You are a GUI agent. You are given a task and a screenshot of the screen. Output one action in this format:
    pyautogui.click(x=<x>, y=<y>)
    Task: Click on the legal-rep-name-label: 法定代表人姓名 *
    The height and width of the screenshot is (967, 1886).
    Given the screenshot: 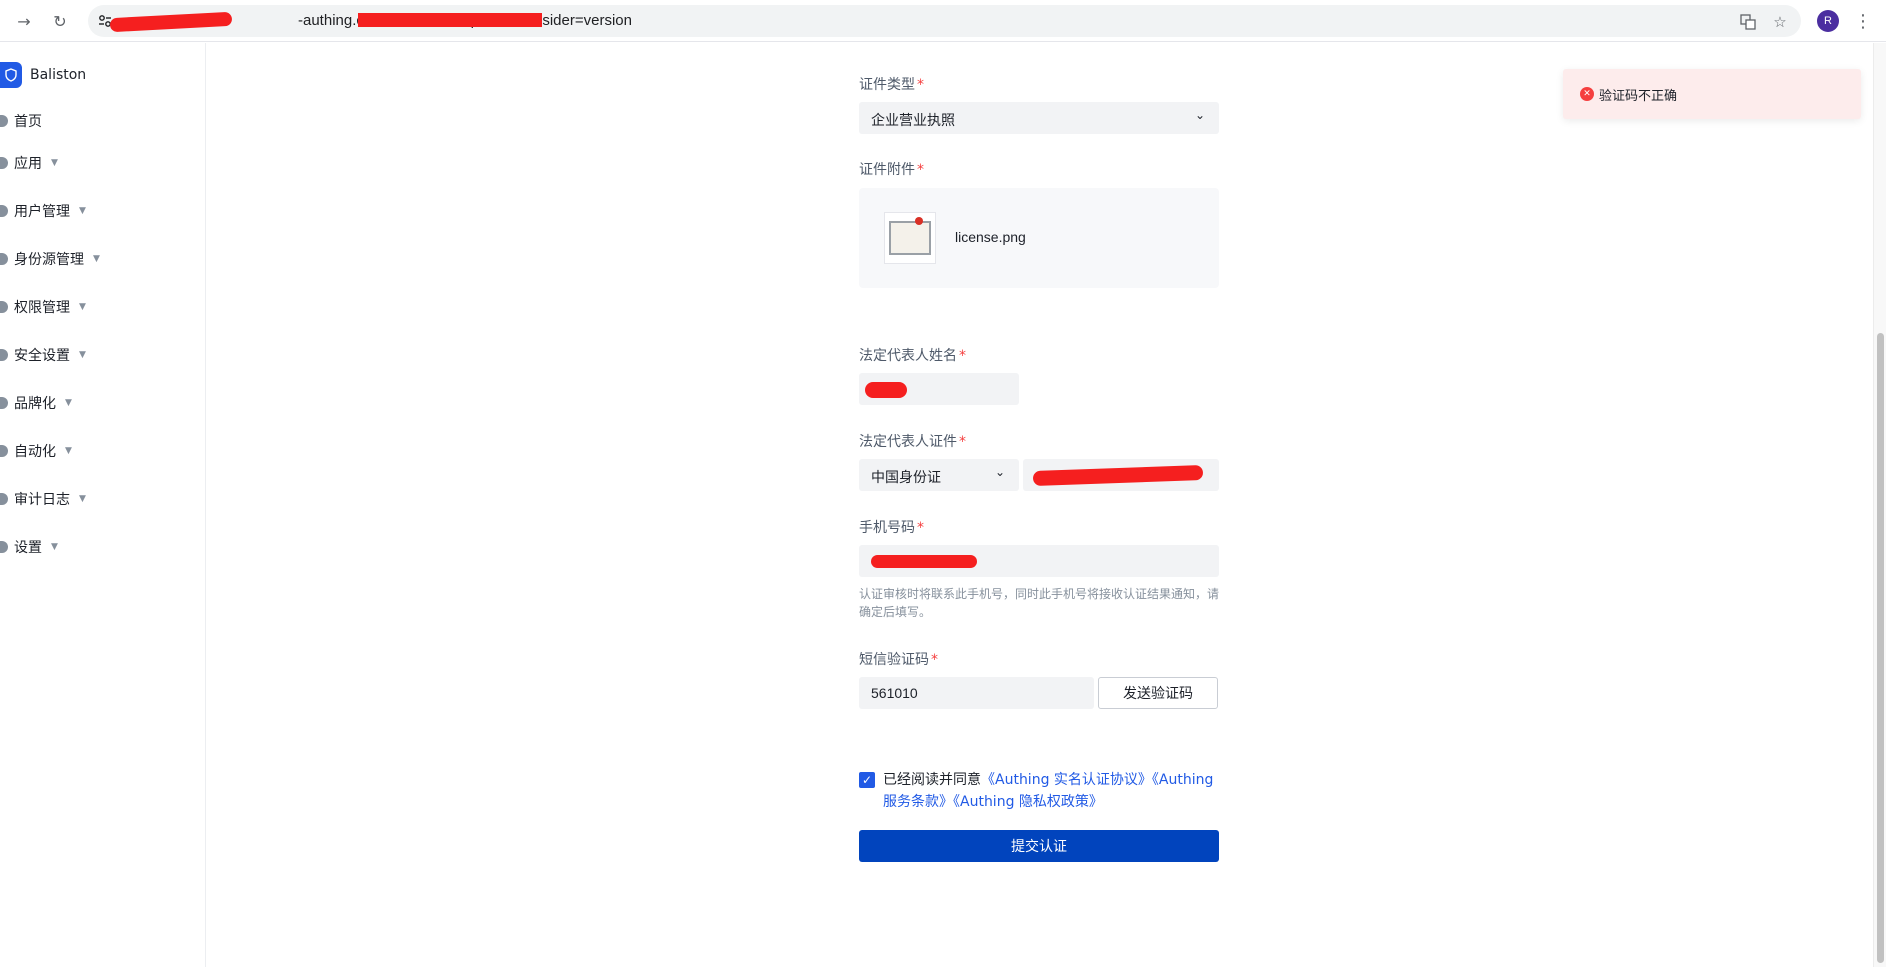 What is the action you would take?
    pyautogui.click(x=912, y=356)
    